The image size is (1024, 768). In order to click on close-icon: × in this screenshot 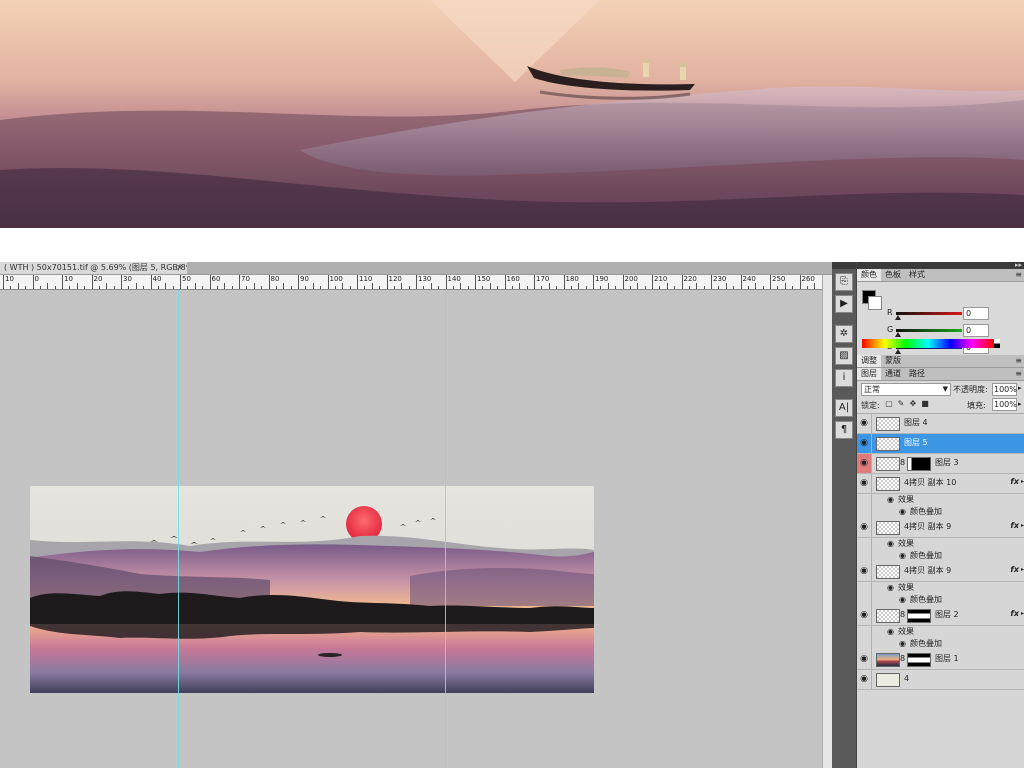, I will do `click(180, 268)`.